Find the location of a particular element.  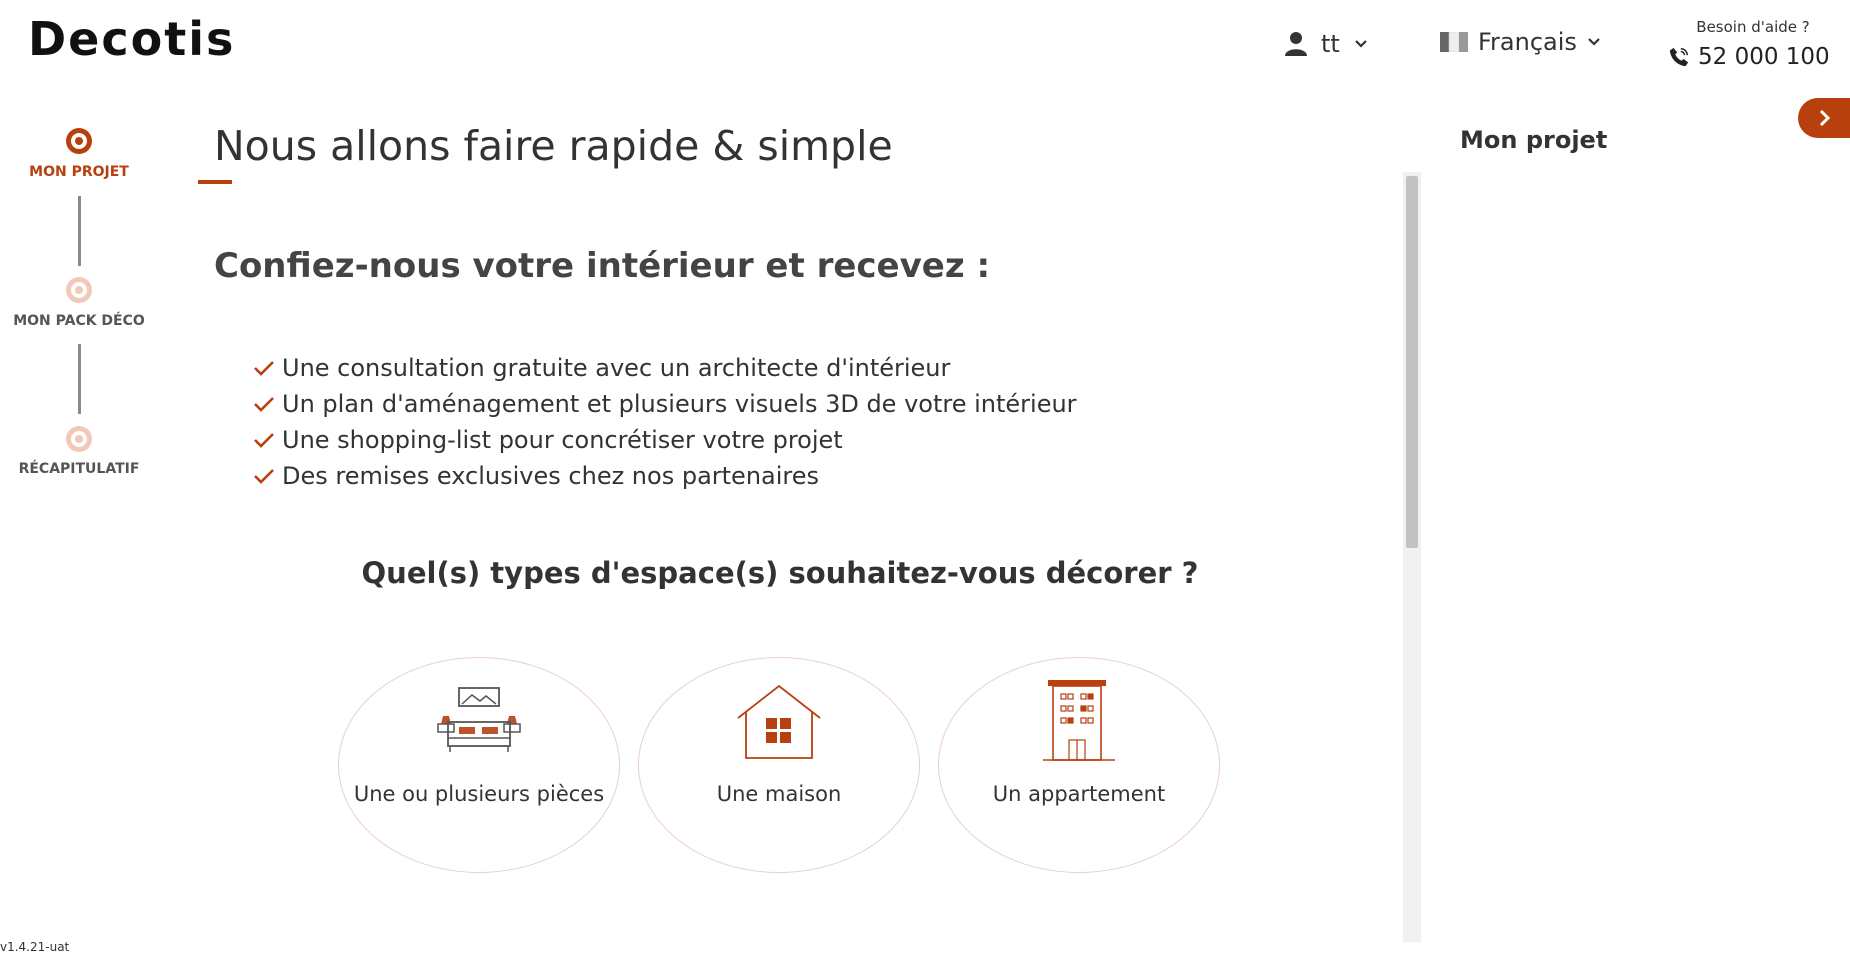

project-panel-title: Mon projet is located at coordinates (1534, 140).